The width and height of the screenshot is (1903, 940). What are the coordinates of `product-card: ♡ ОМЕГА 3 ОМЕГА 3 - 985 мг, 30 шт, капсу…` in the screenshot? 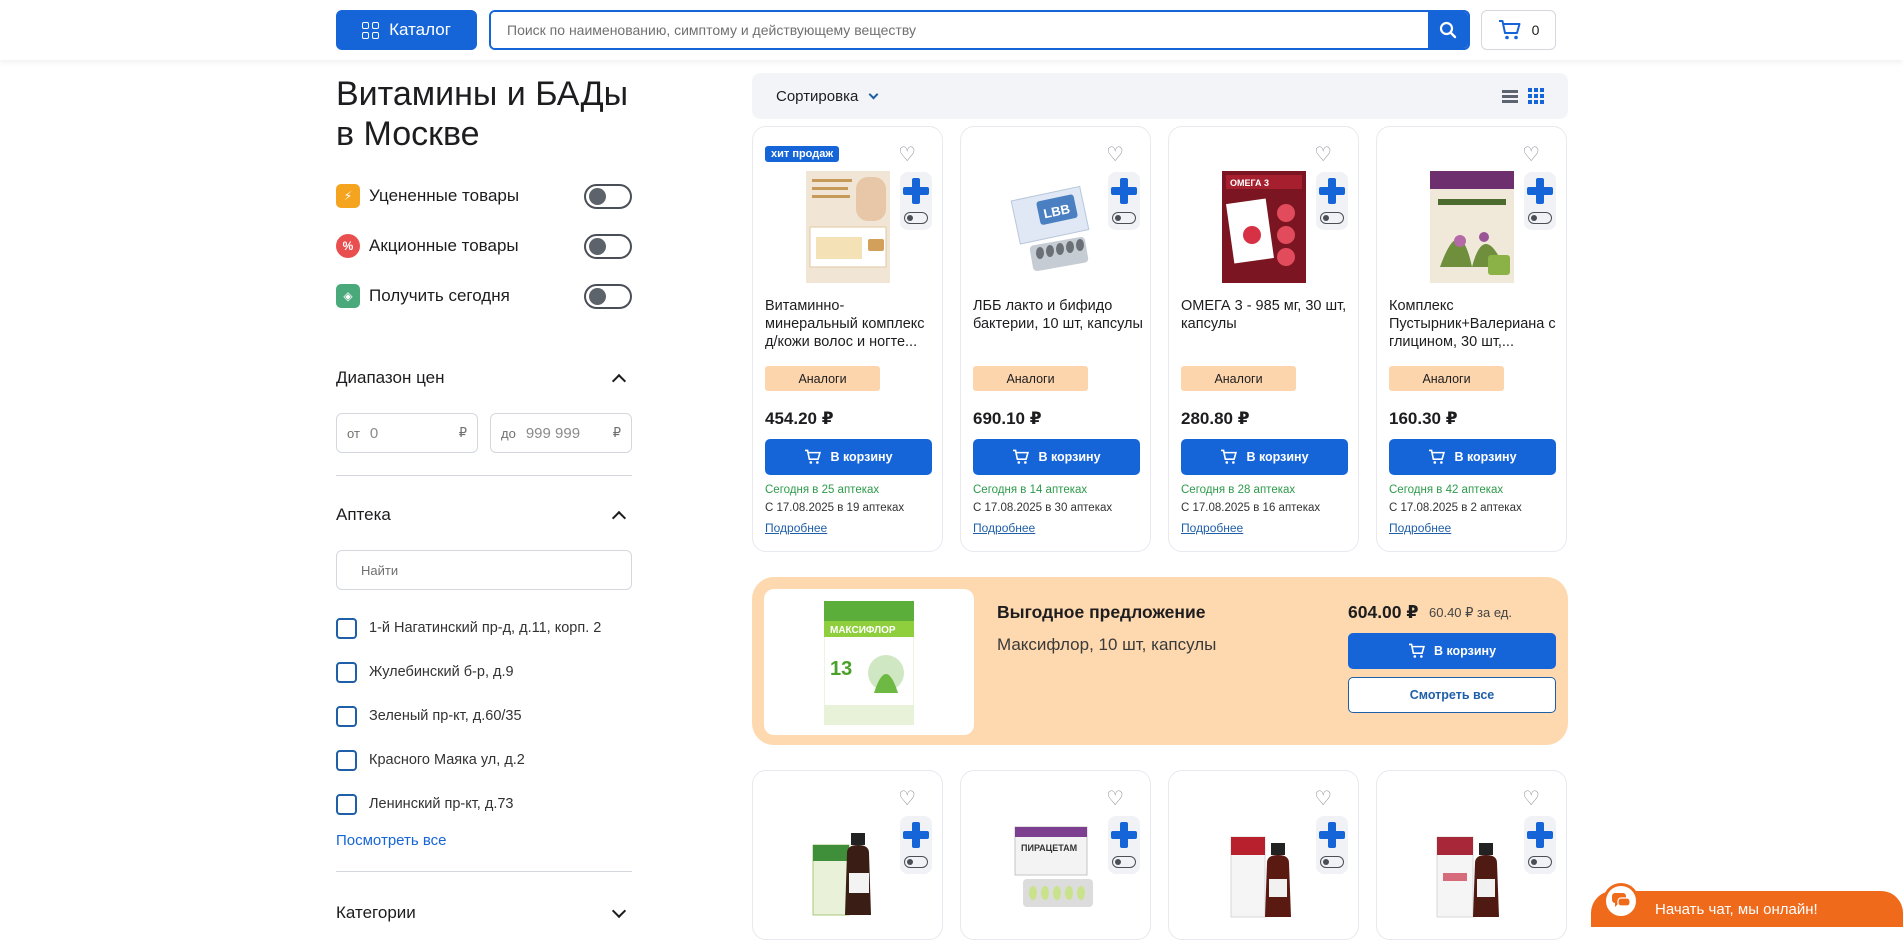 It's located at (1263, 339).